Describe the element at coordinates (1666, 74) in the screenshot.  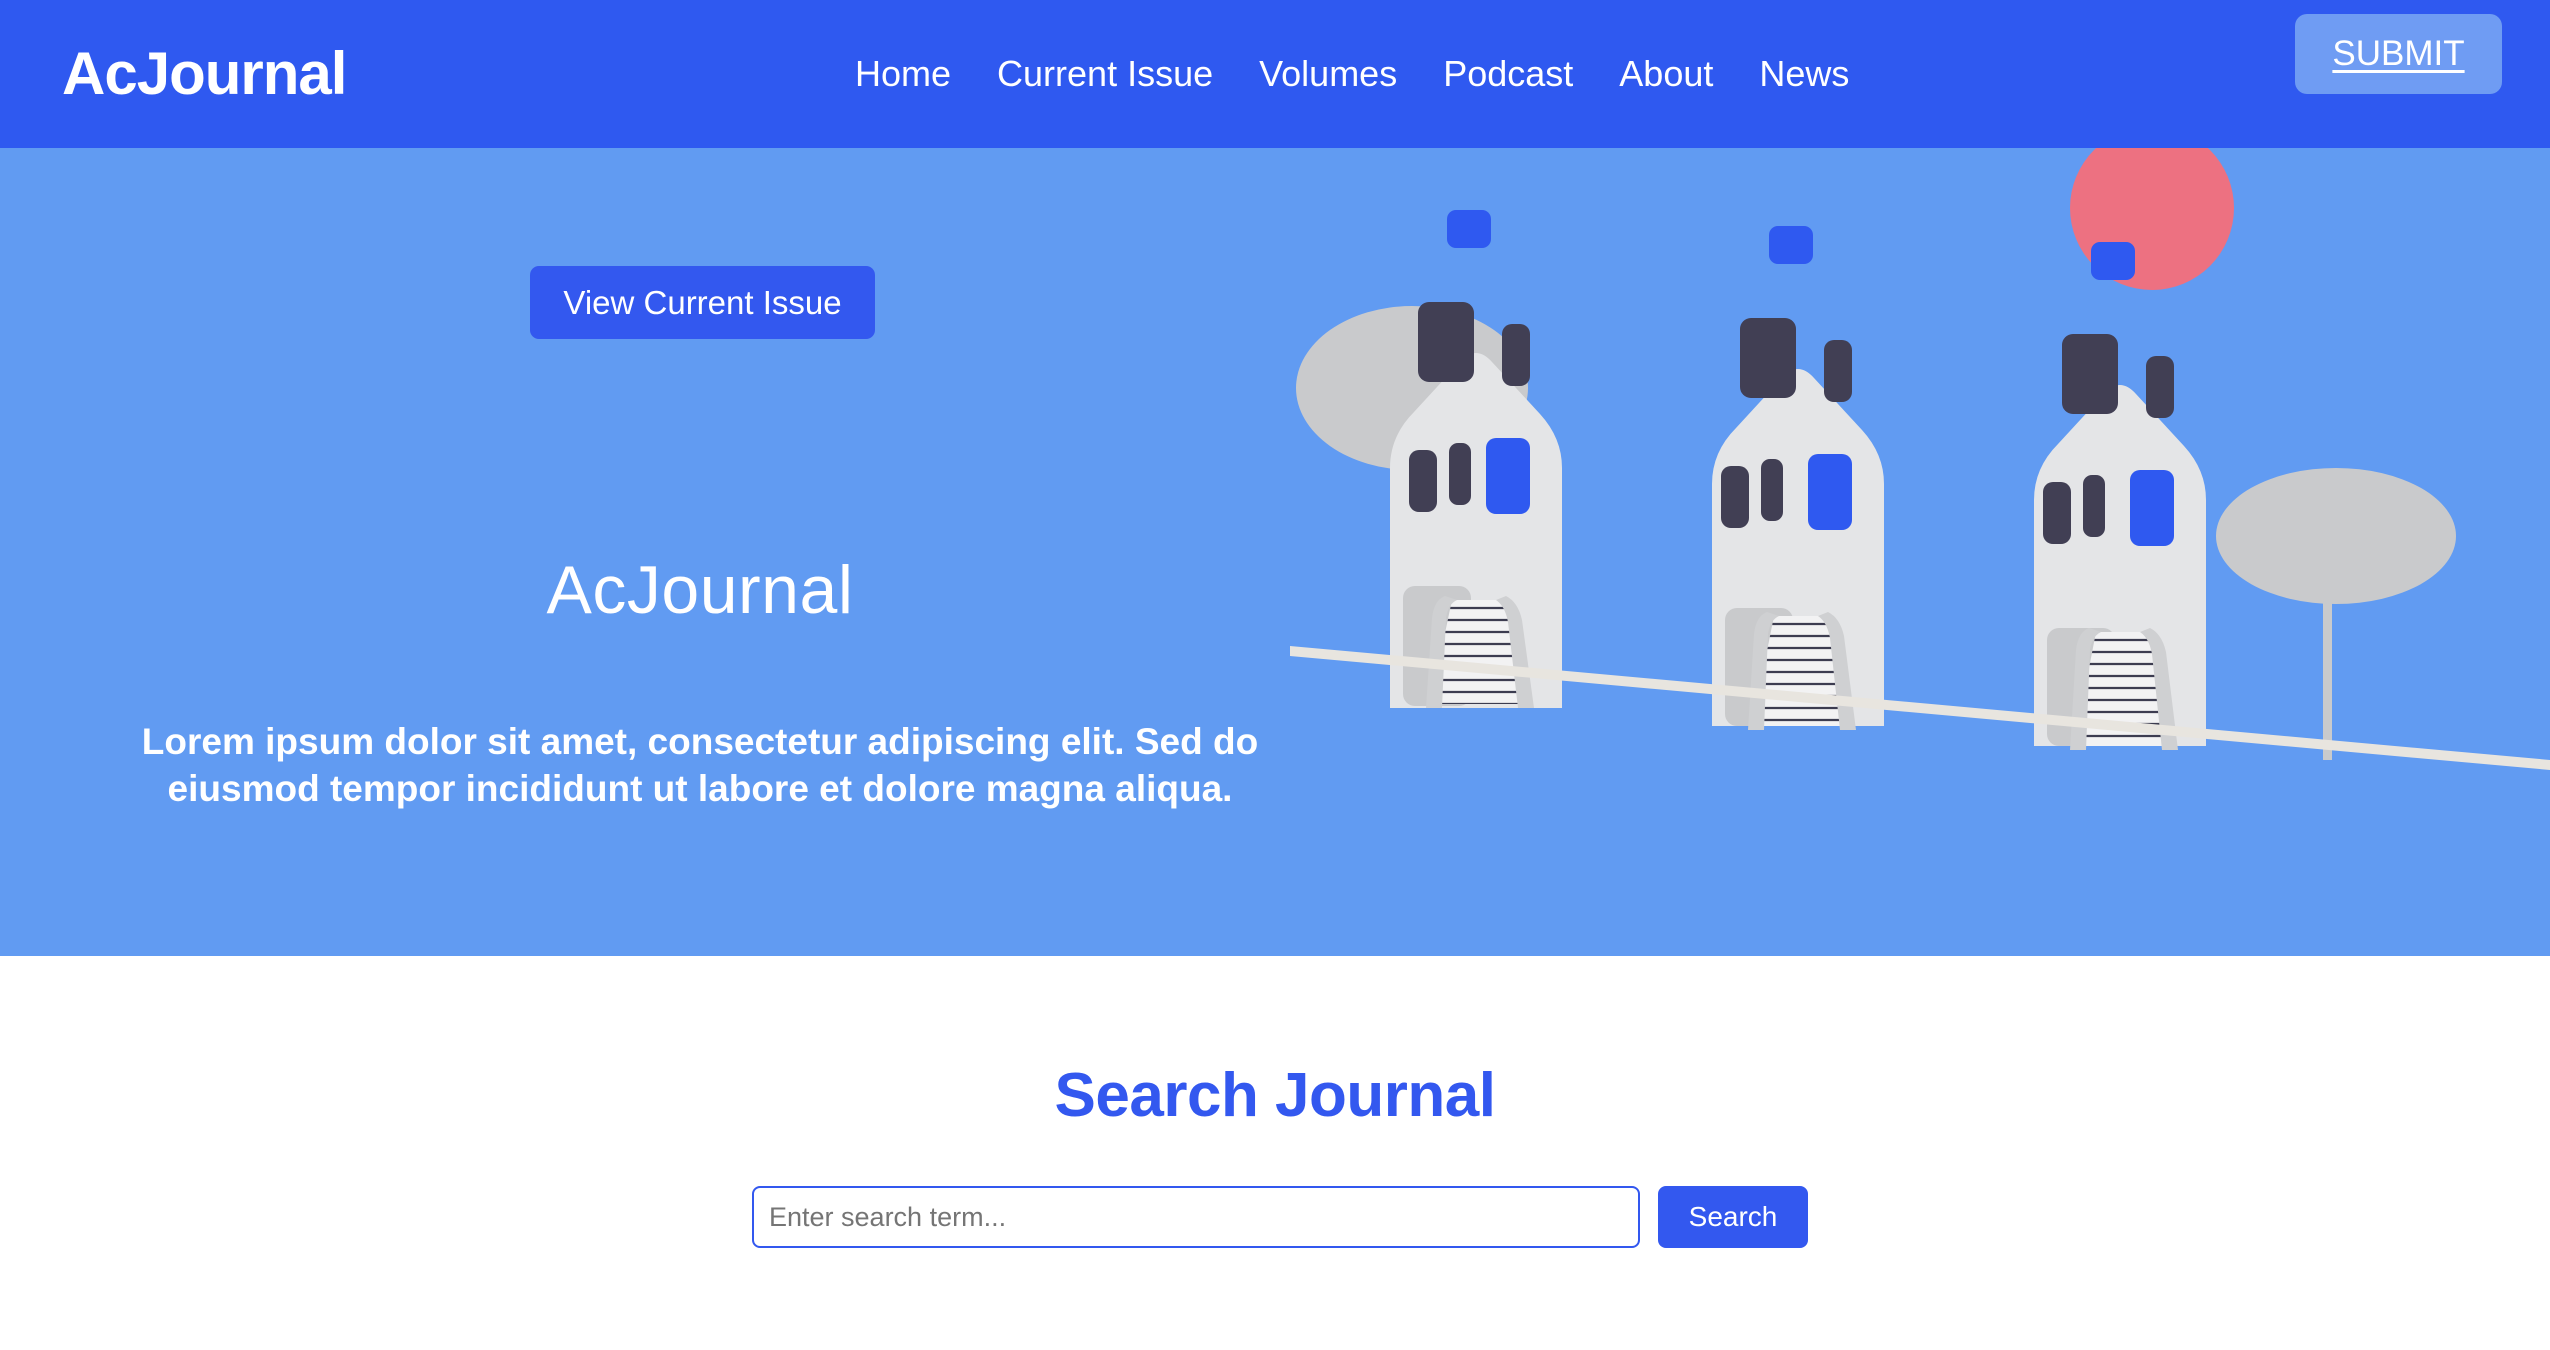
I see `nav-item-about: About` at that location.